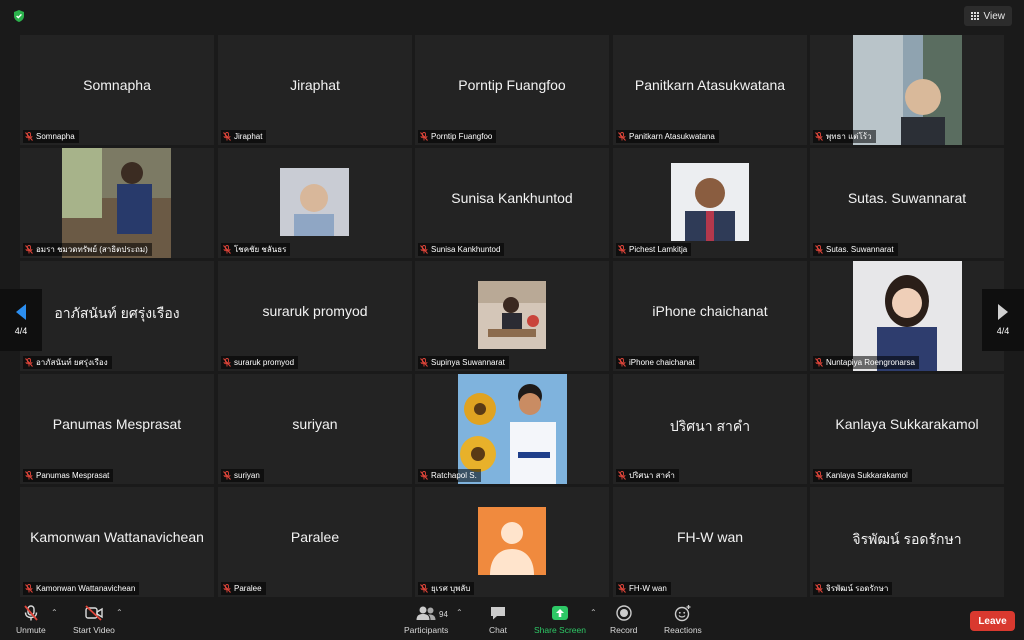 This screenshot has height=640, width=1024. What do you see at coordinates (87, 249) in the screenshot?
I see `participant-caption: อมรา ชมวดทรัพย์ (สาธิตประถม)` at bounding box center [87, 249].